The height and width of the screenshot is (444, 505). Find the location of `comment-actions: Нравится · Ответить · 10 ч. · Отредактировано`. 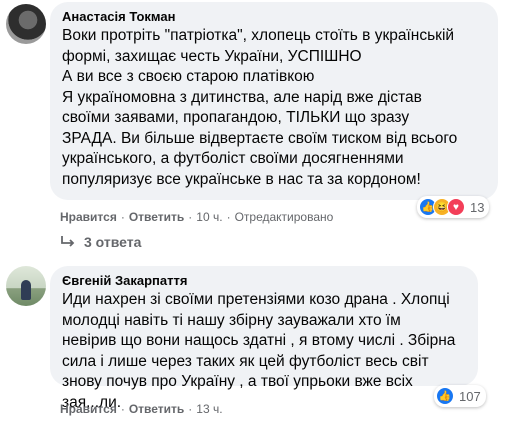

comment-actions: Нравится · Ответить · 10 ч. · Отредактировано is located at coordinates (197, 217).